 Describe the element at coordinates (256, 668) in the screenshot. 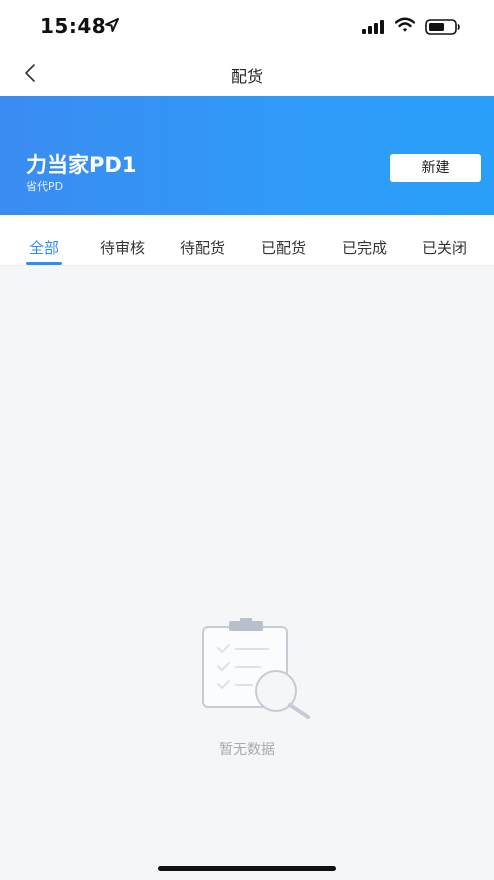

I see `clipboard-search-icon` at that location.